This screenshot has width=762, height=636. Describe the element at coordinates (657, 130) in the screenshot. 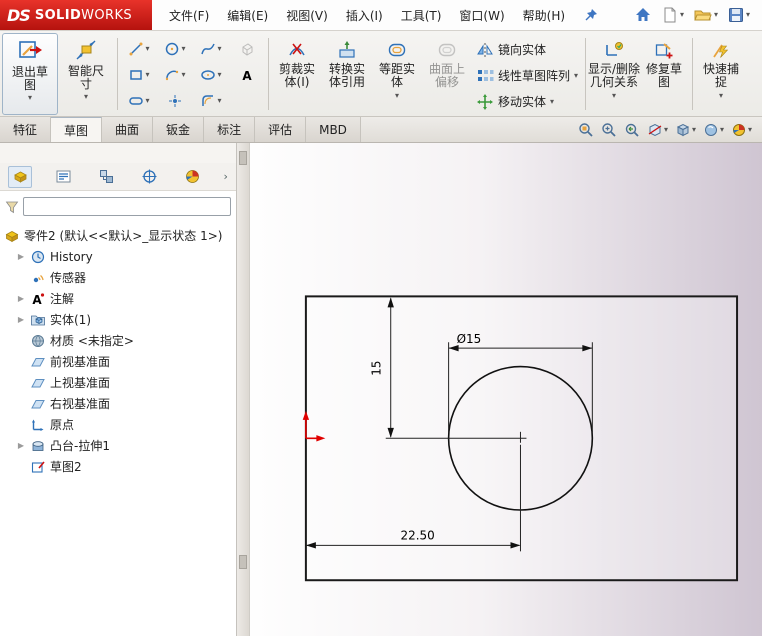

I see `section-view-button: ▾` at that location.